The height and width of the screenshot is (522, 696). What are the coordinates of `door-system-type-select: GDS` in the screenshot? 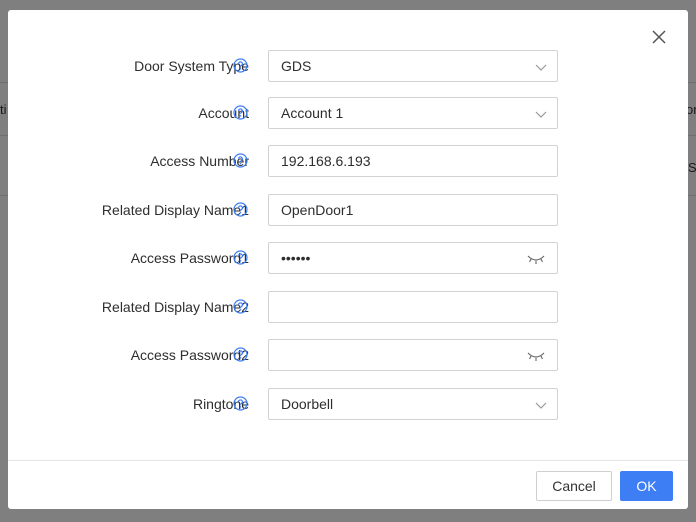 It's located at (413, 66).